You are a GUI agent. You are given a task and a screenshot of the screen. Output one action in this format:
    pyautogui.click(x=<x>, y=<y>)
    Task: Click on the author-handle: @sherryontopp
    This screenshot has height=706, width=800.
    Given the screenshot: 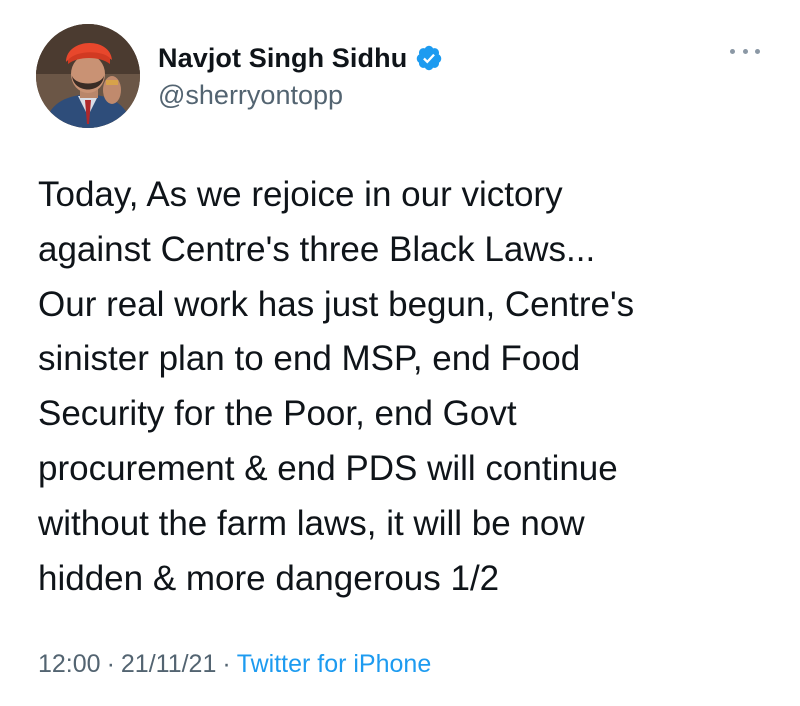 What is the action you would take?
    pyautogui.click(x=300, y=95)
    